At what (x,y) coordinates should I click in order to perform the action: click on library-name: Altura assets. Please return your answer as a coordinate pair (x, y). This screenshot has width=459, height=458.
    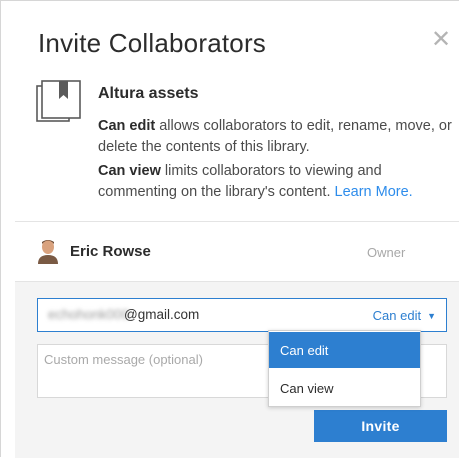
    Looking at the image, I should click on (148, 93).